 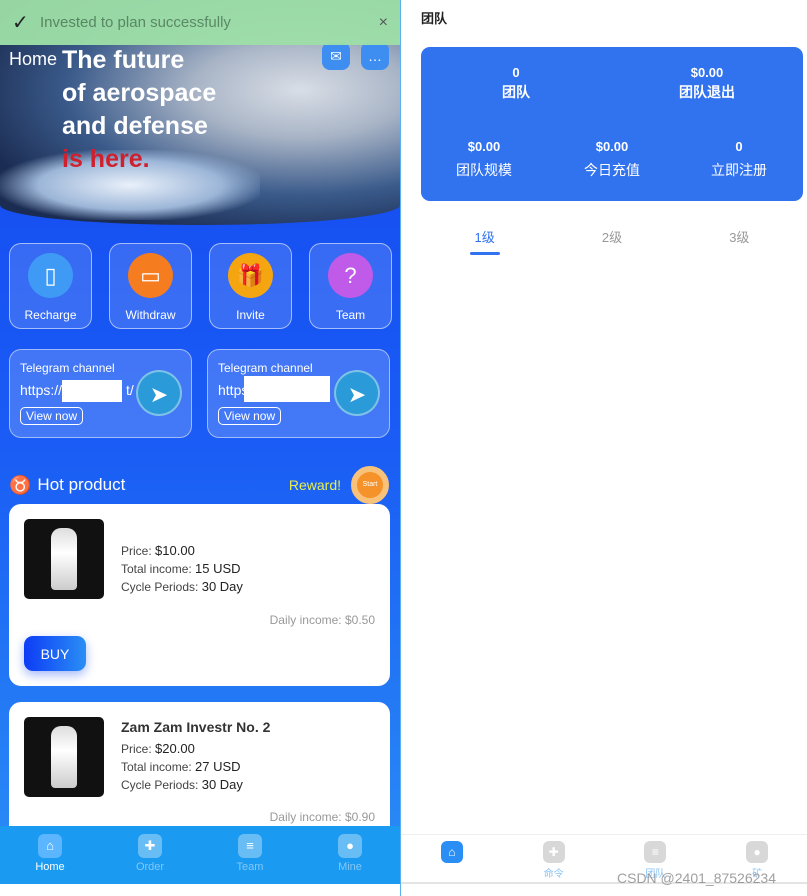 What do you see at coordinates (516, 72) in the screenshot?
I see `stat-value: 0` at bounding box center [516, 72].